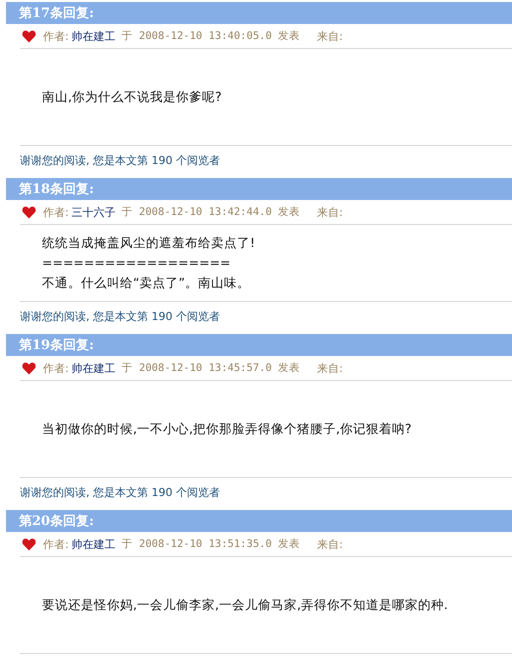 The width and height of the screenshot is (512, 672). What do you see at coordinates (149, 243) in the screenshot?
I see `reply-text: 统统当成掩盖风尘的遮羞布给卖点了!` at bounding box center [149, 243].